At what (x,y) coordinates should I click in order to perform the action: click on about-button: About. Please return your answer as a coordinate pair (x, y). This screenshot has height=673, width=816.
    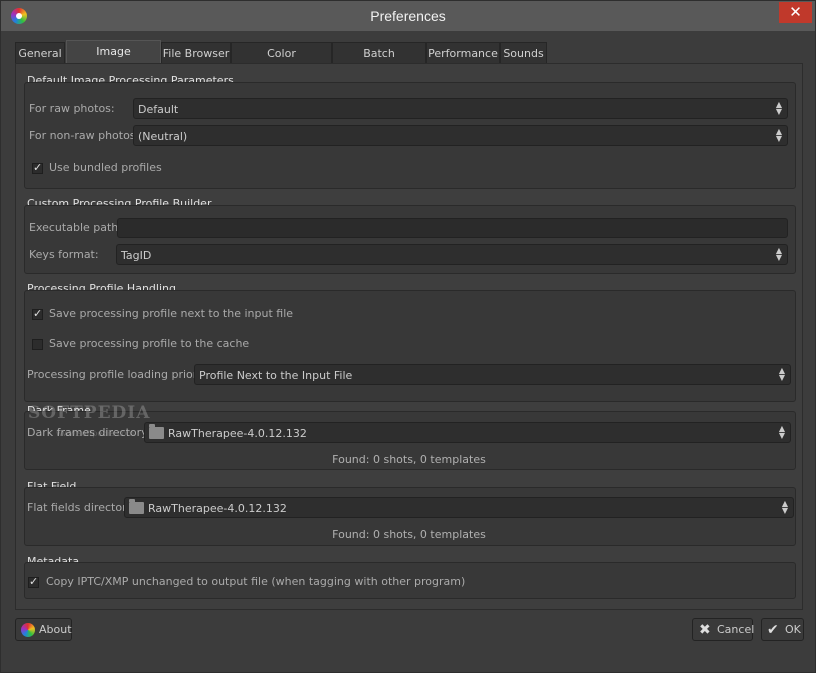
    Looking at the image, I should click on (43, 629).